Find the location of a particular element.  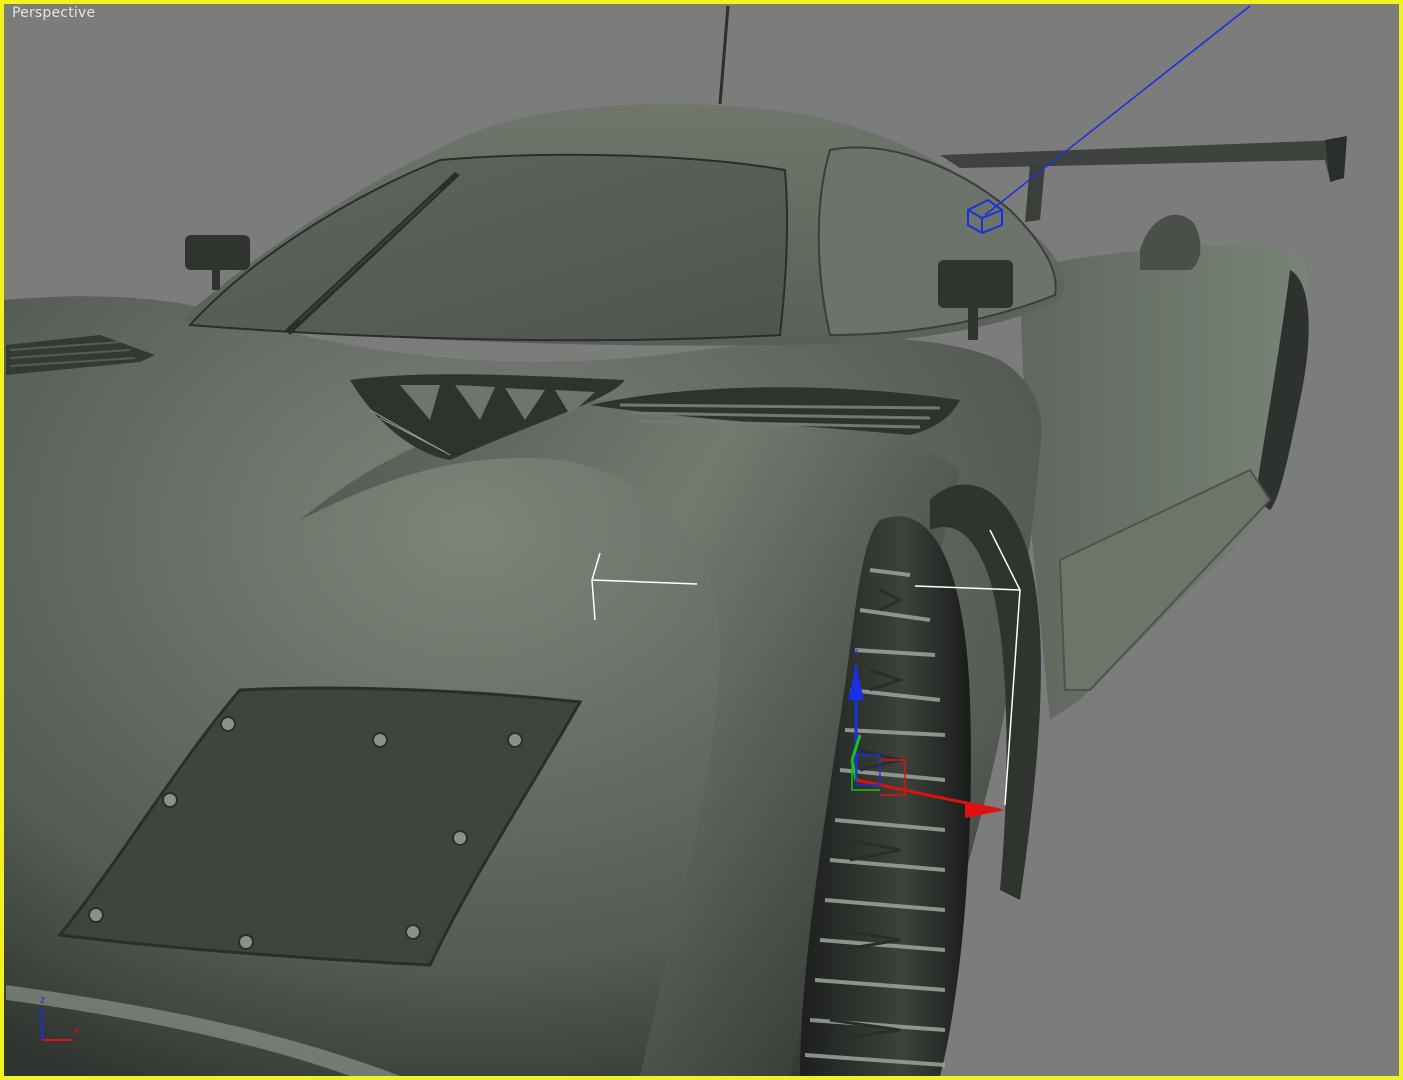

viewport-label: Perspective is located at coordinates (53, 13).